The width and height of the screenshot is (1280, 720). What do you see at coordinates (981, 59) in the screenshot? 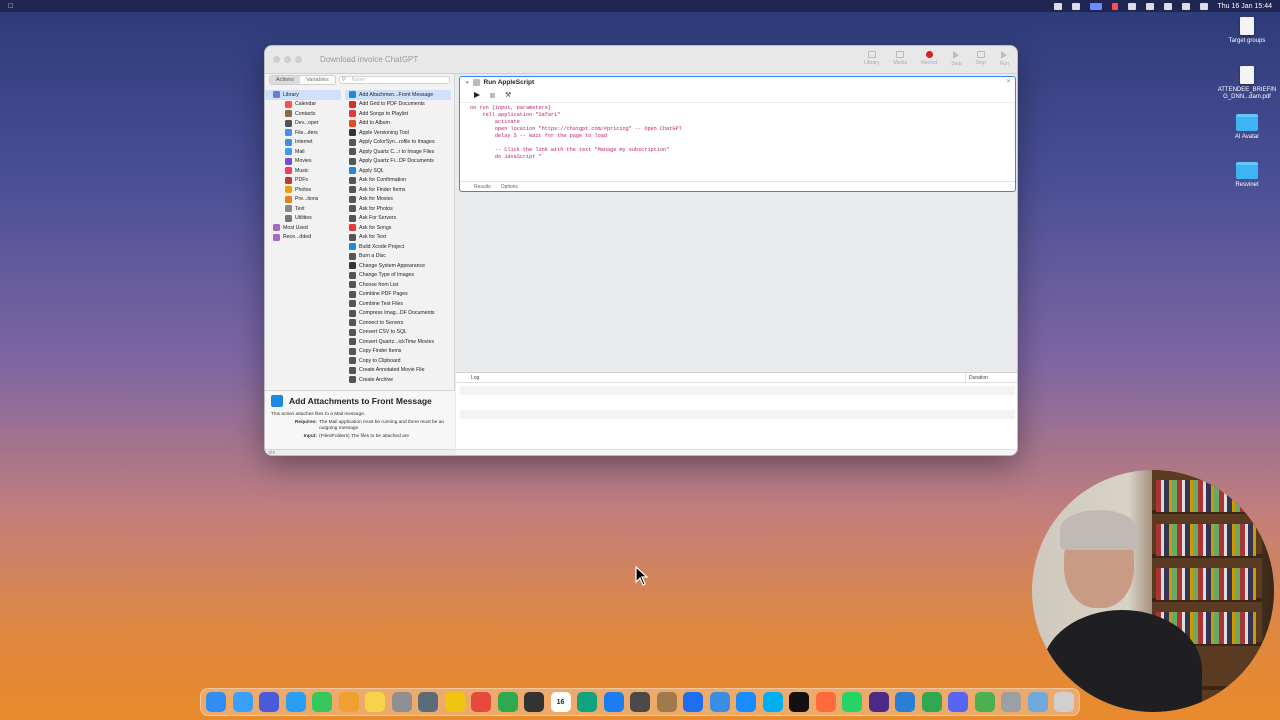
I see `stop-button: Stop` at bounding box center [981, 59].